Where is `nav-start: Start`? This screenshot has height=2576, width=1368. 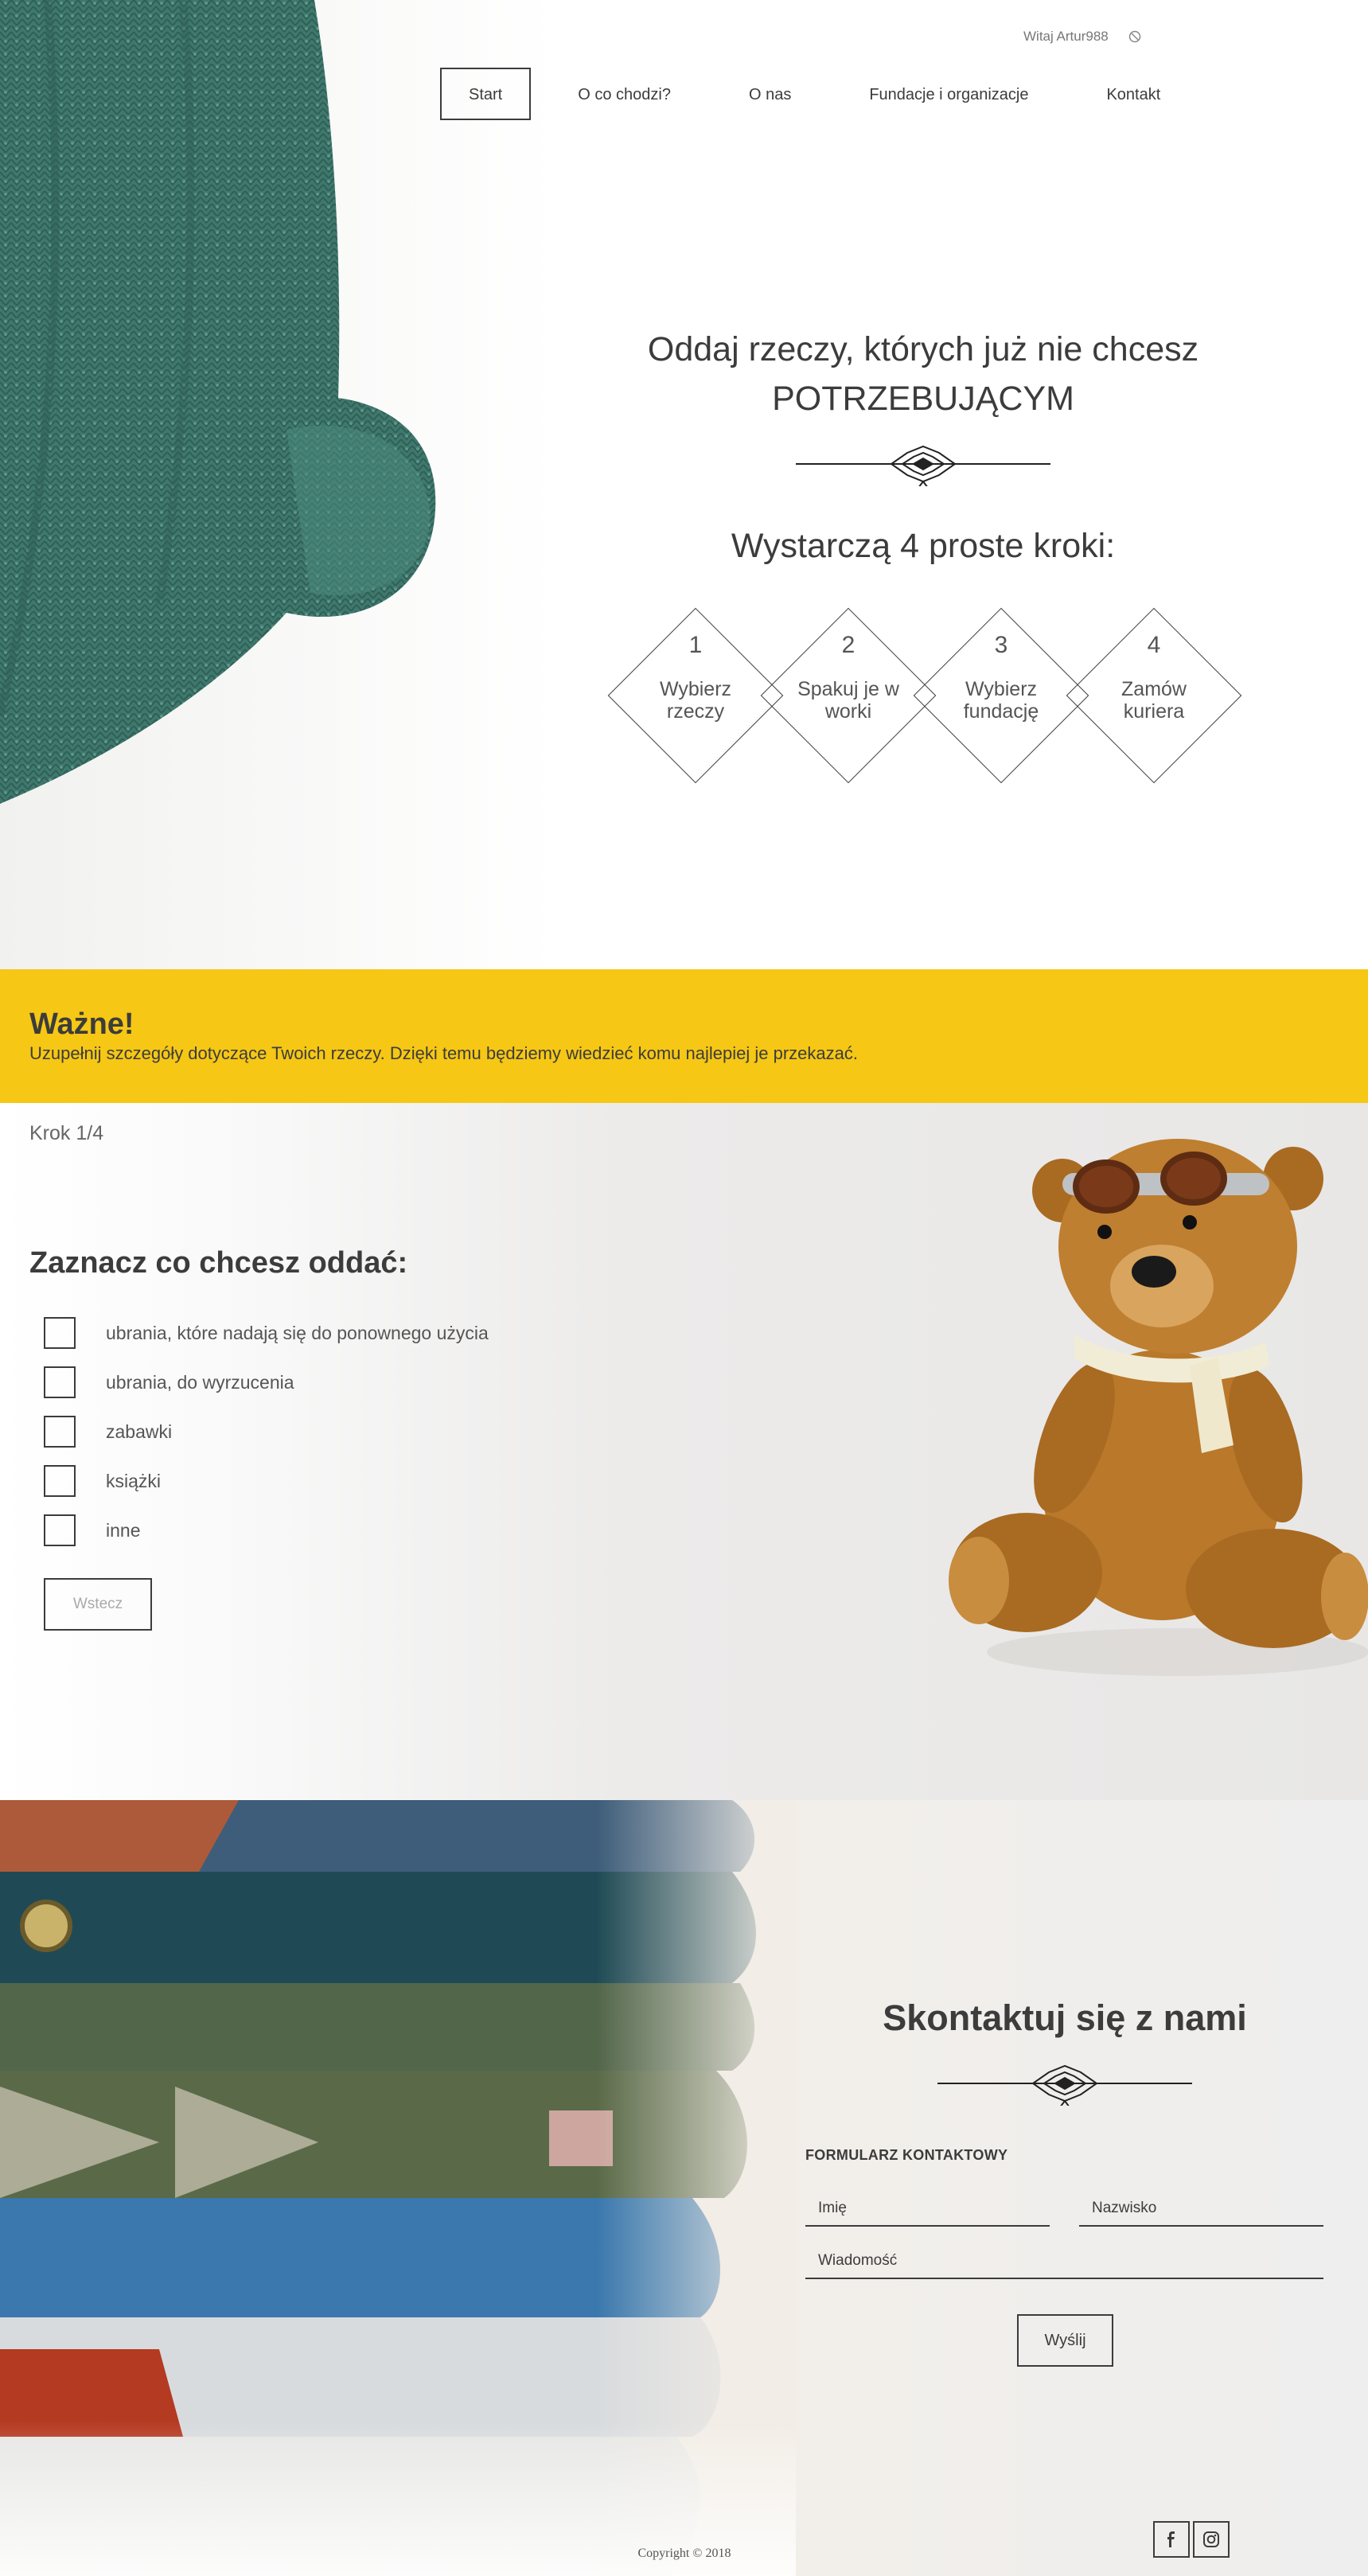
nav-start: Start is located at coordinates (486, 94).